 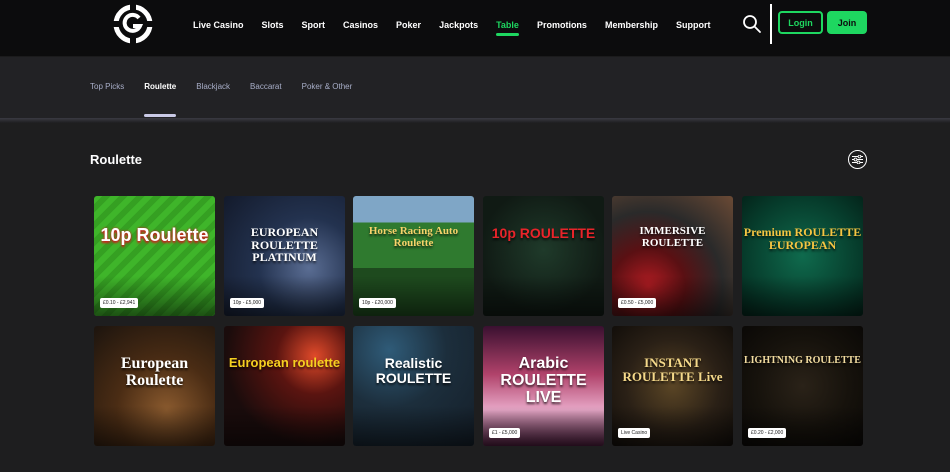 What do you see at coordinates (408, 25) in the screenshot?
I see `nav-poker: Poker` at bounding box center [408, 25].